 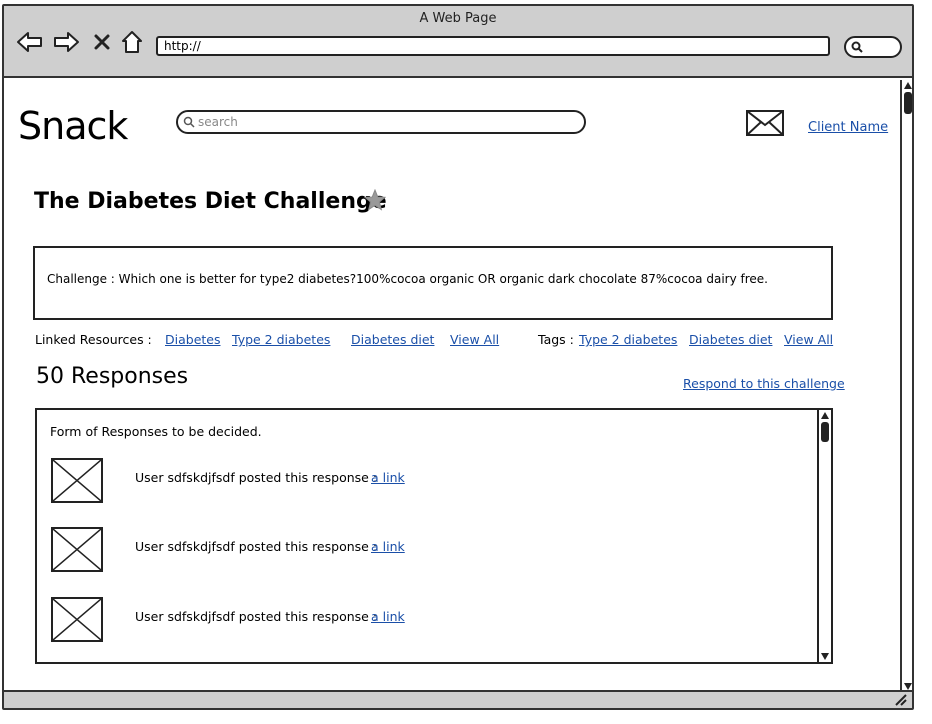 What do you see at coordinates (765, 125) in the screenshot?
I see `mail-icon` at bounding box center [765, 125].